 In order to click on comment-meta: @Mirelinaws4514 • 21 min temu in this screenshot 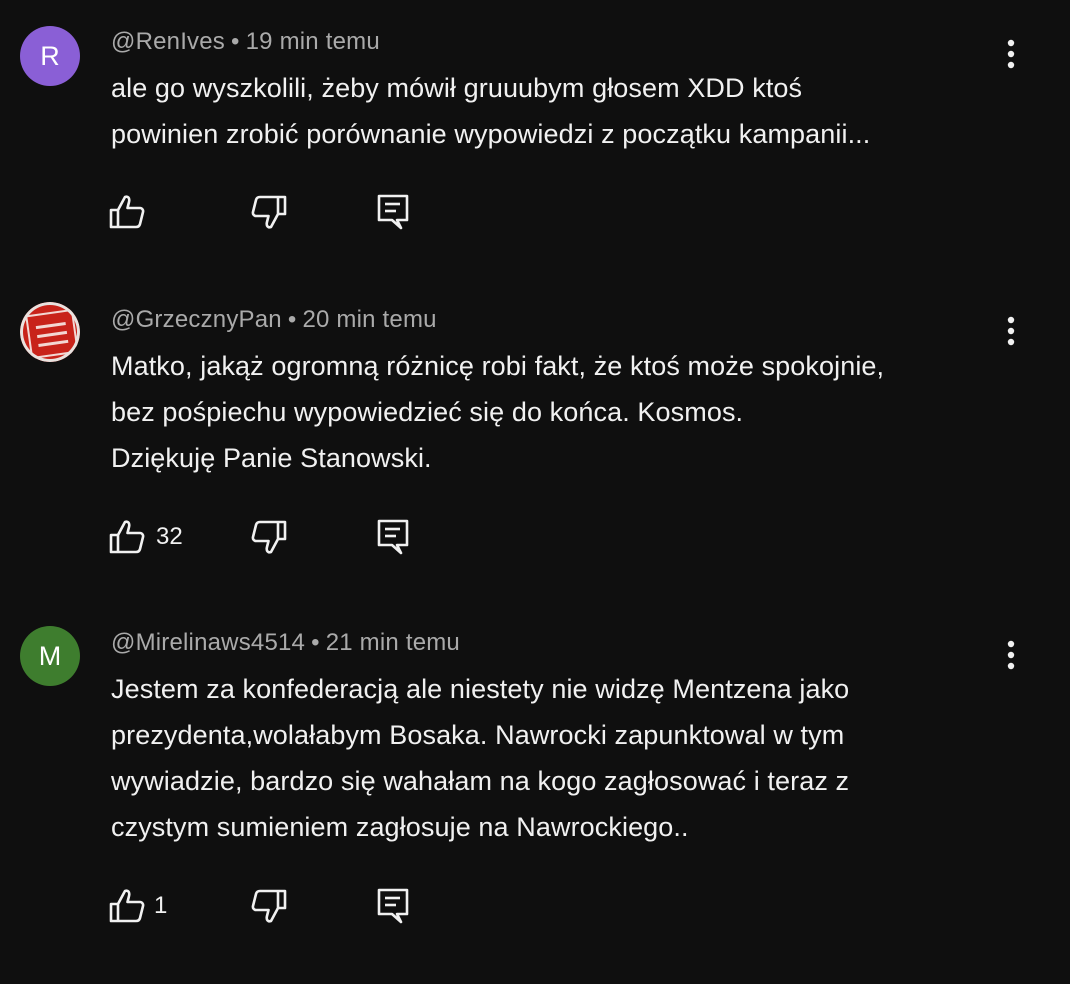, I will do `click(285, 643)`.